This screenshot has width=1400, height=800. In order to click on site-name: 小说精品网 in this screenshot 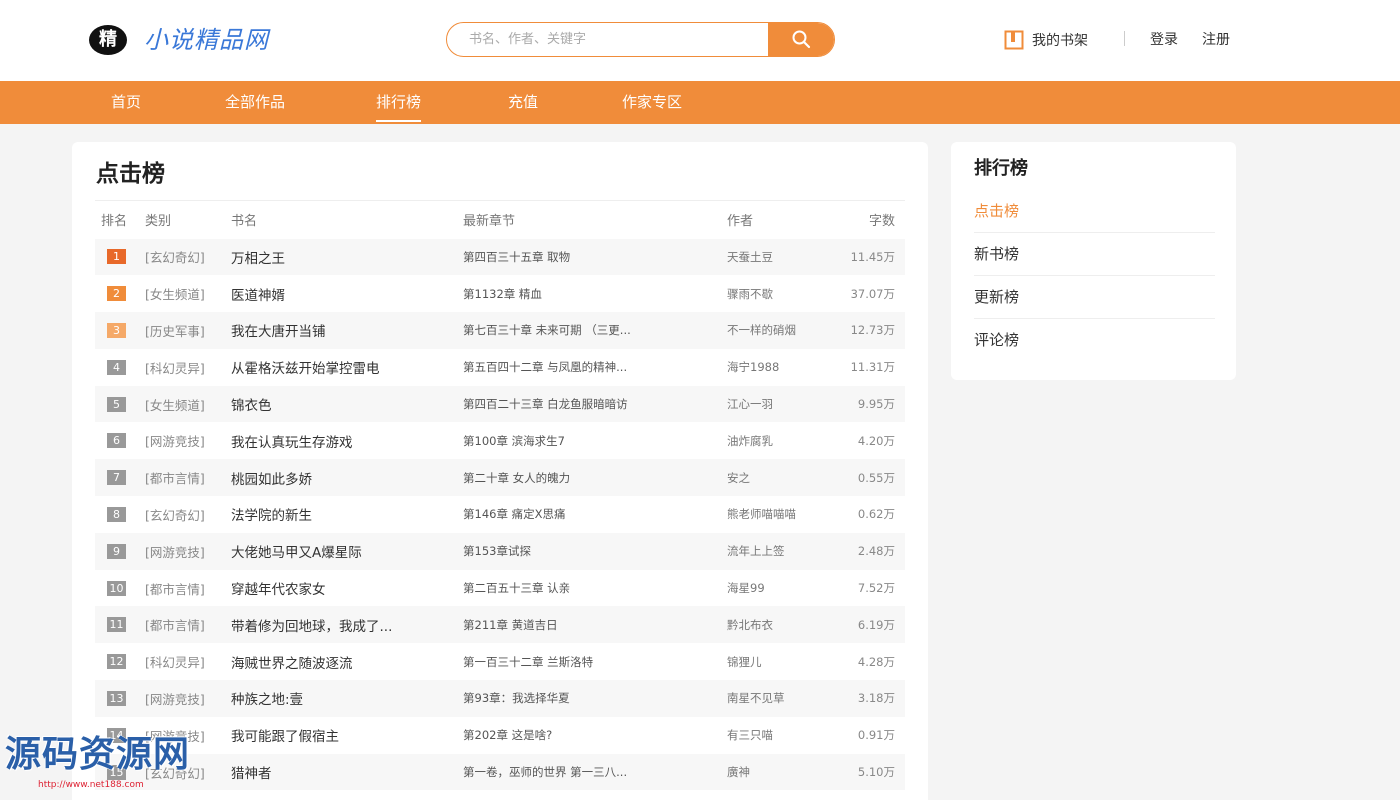, I will do `click(206, 40)`.